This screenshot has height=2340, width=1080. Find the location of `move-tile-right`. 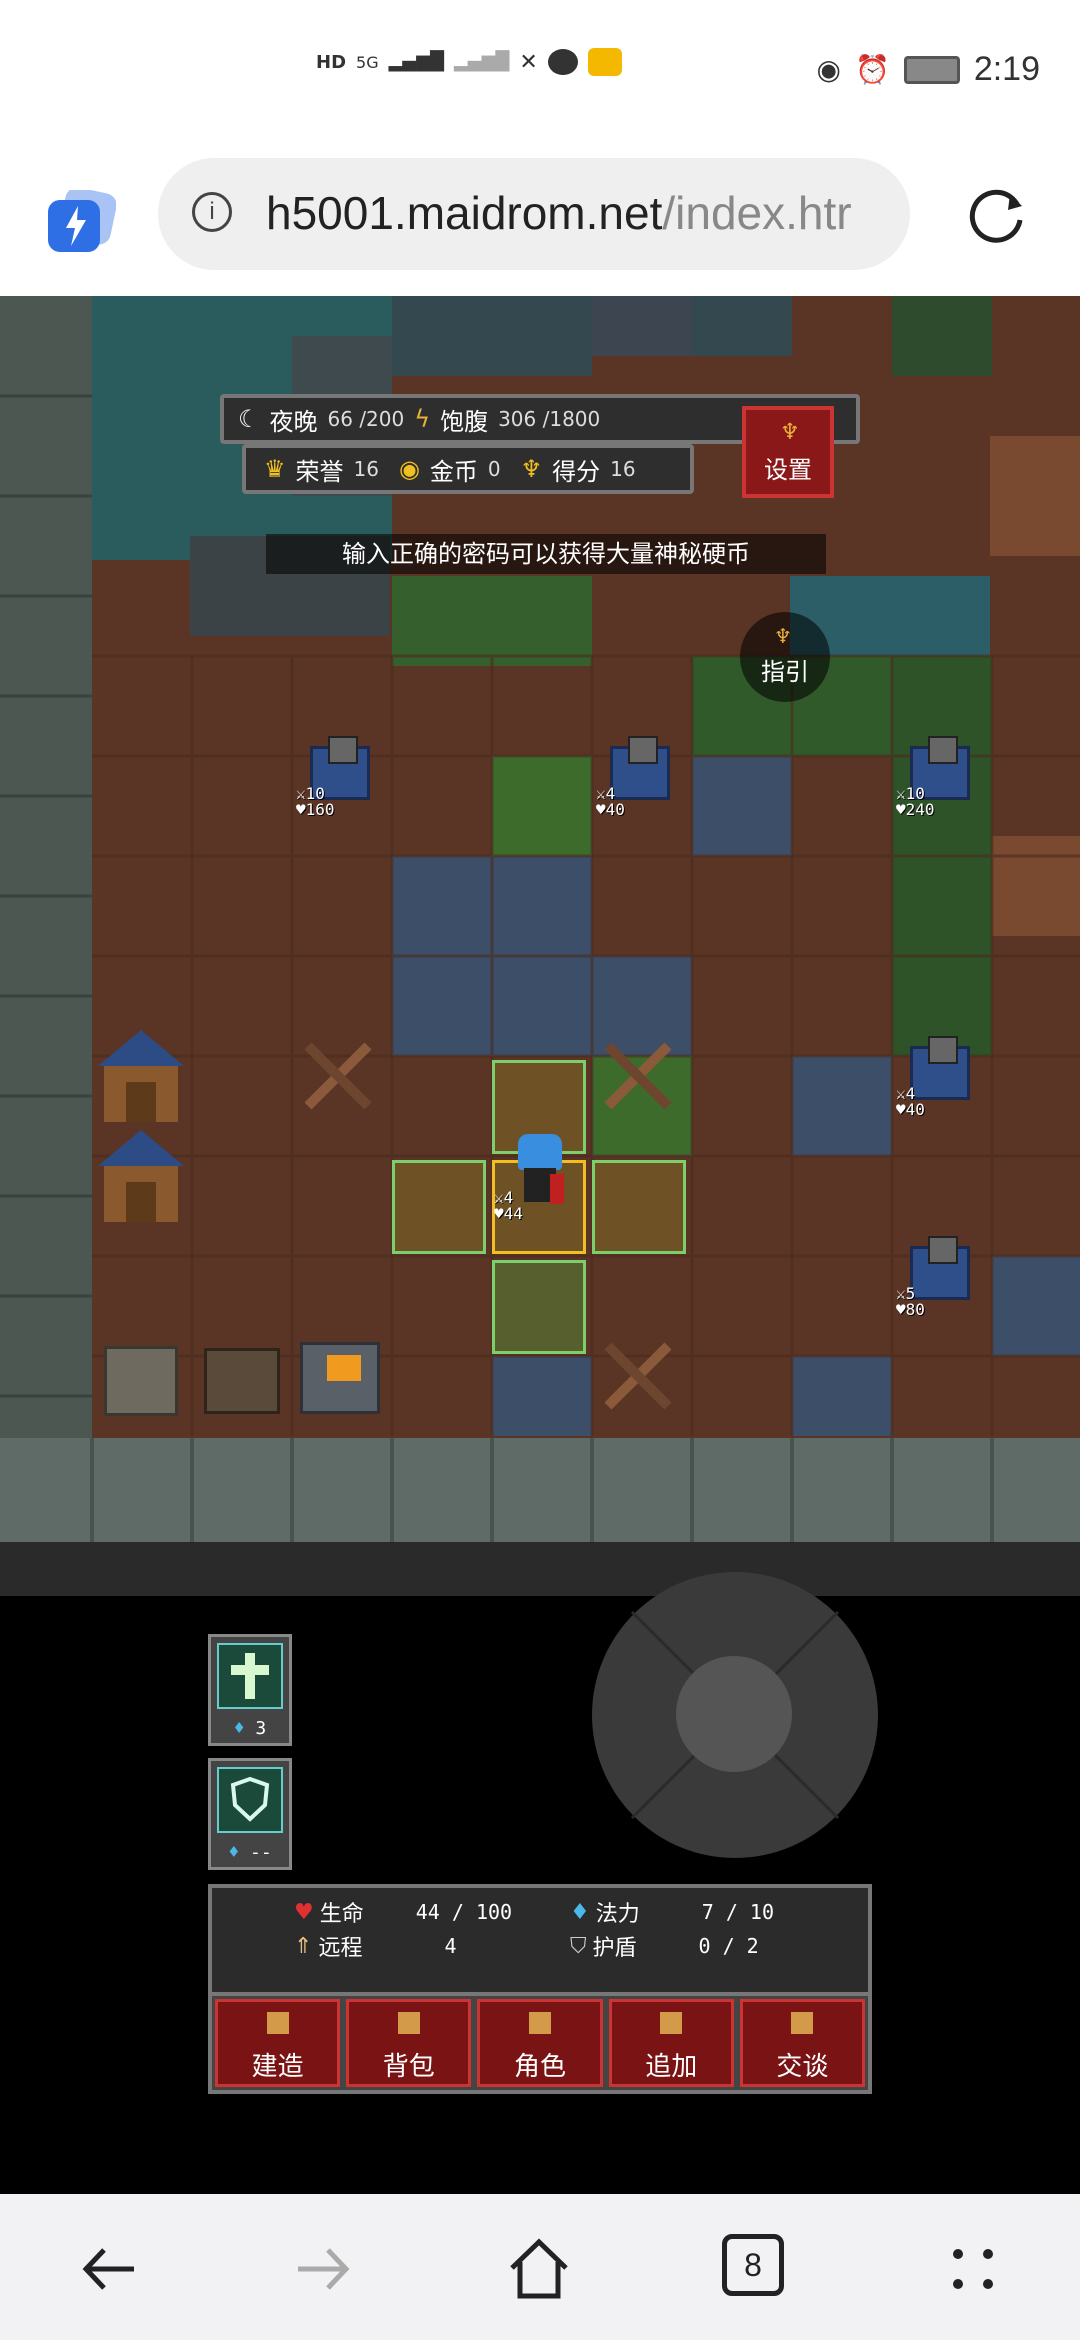

move-tile-right is located at coordinates (639, 1207).